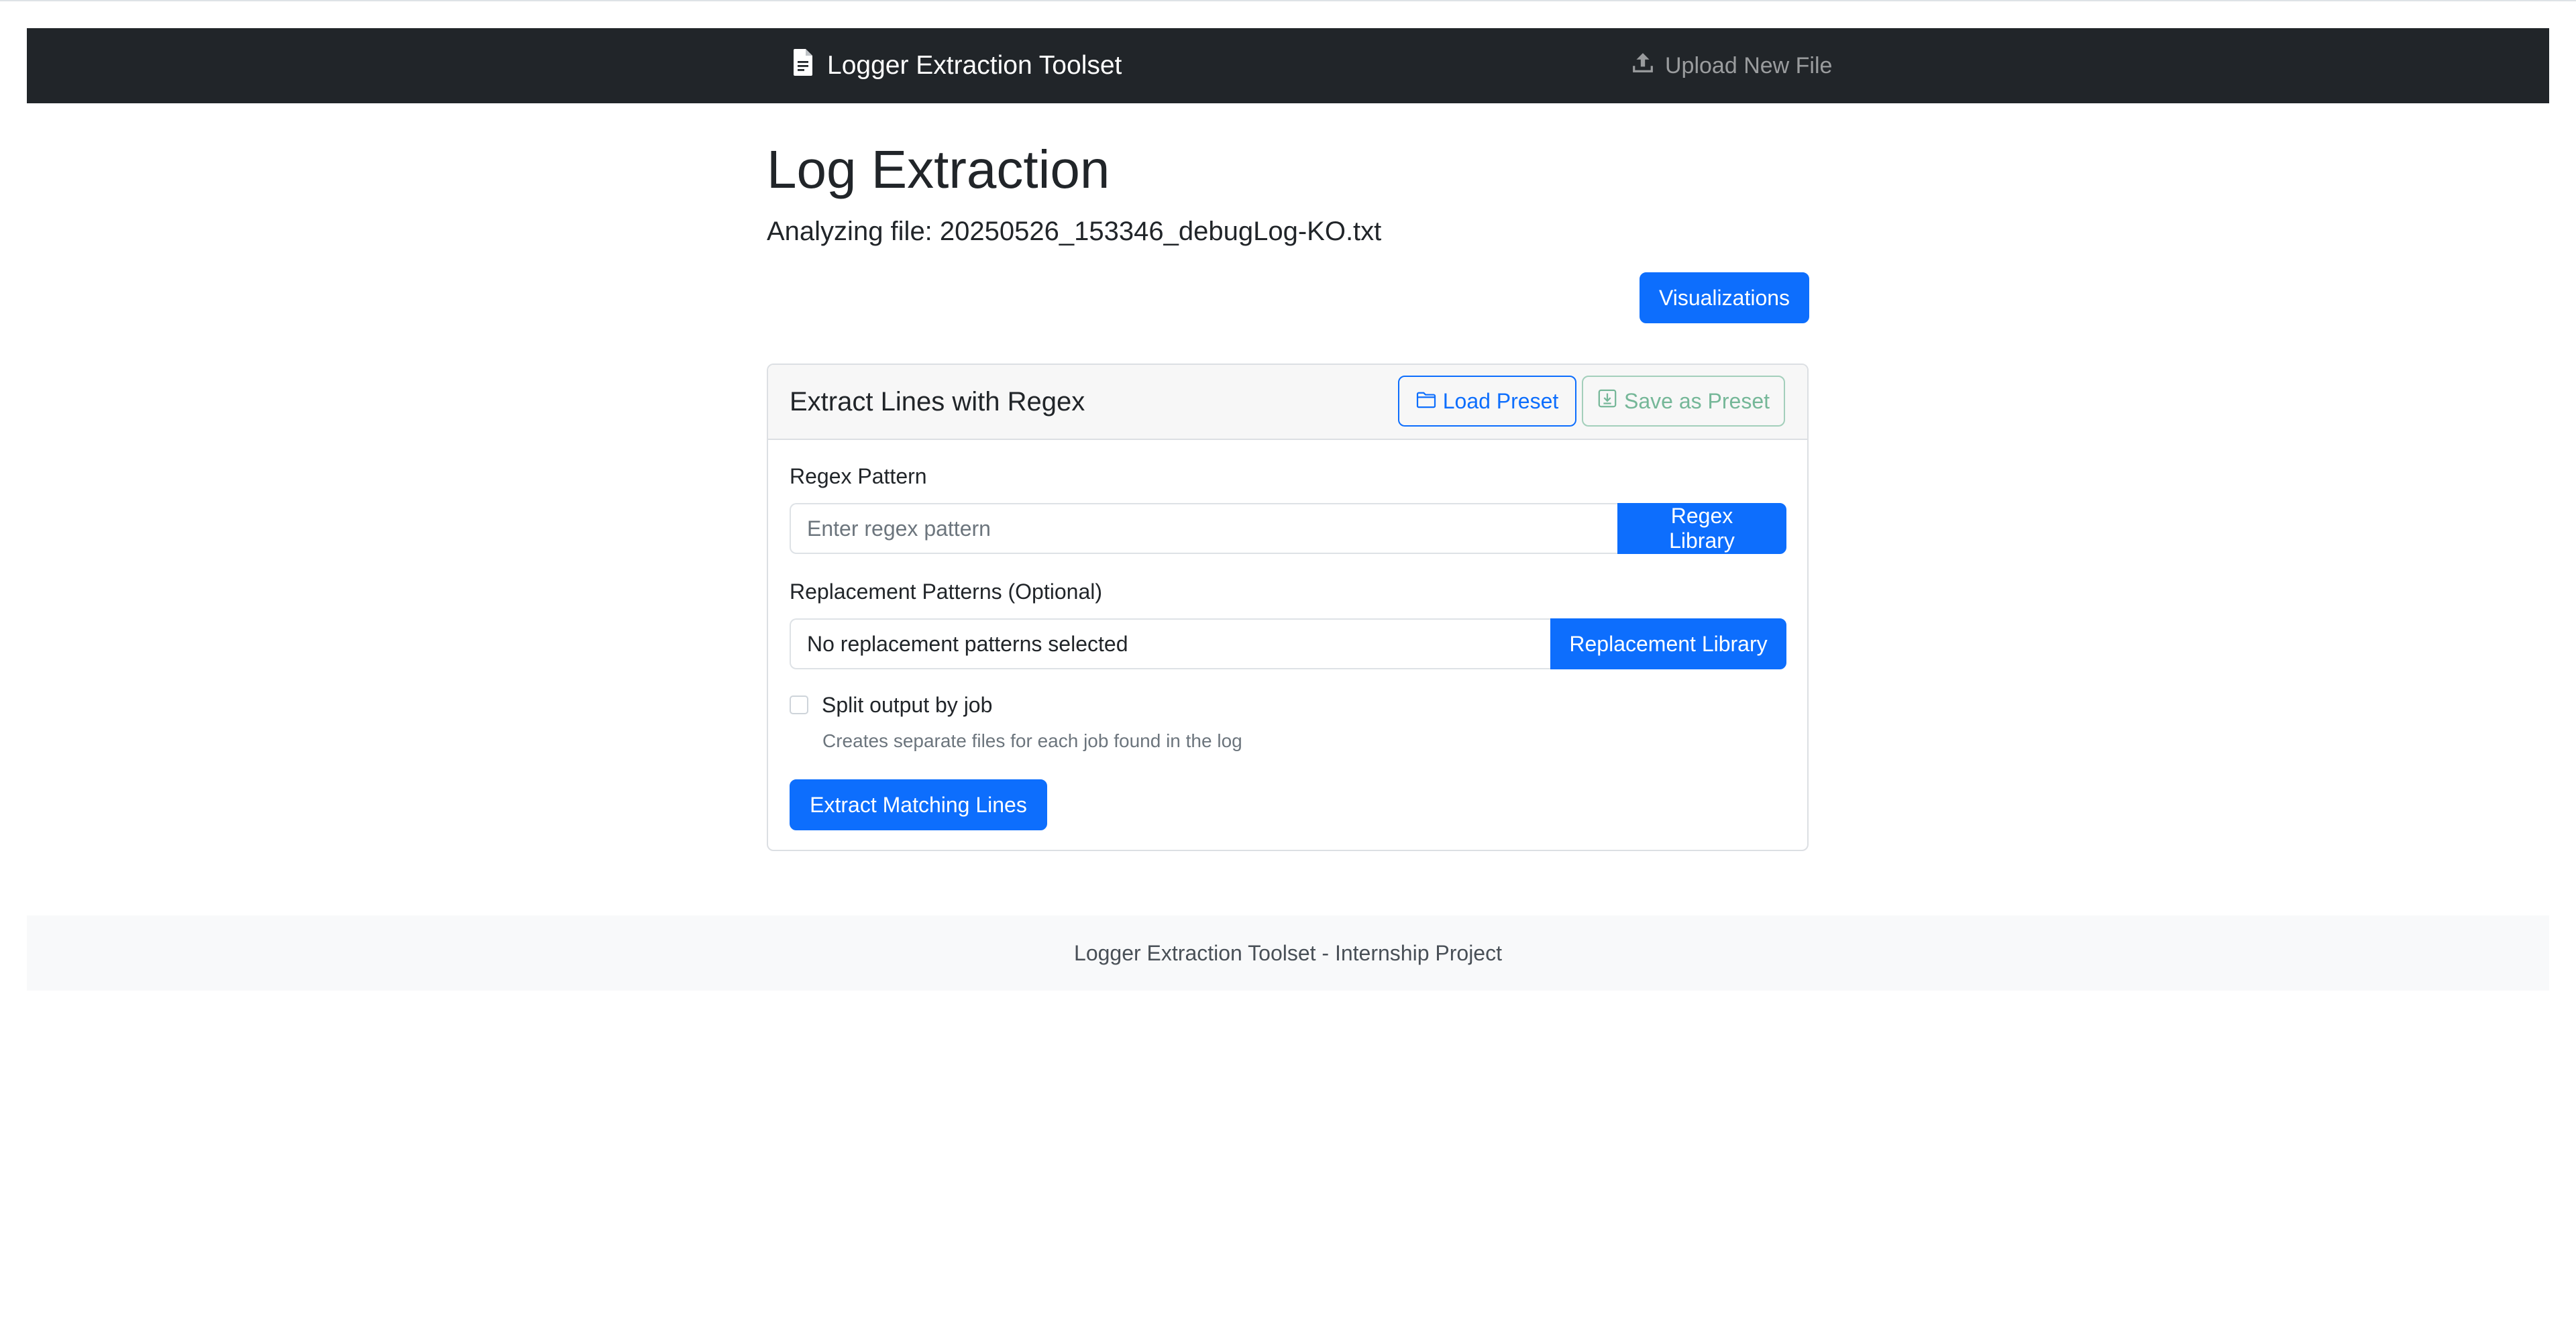 Image resolution: width=2576 pixels, height=1332 pixels. Describe the element at coordinates (1288, 0) in the screenshot. I see `top-border` at that location.